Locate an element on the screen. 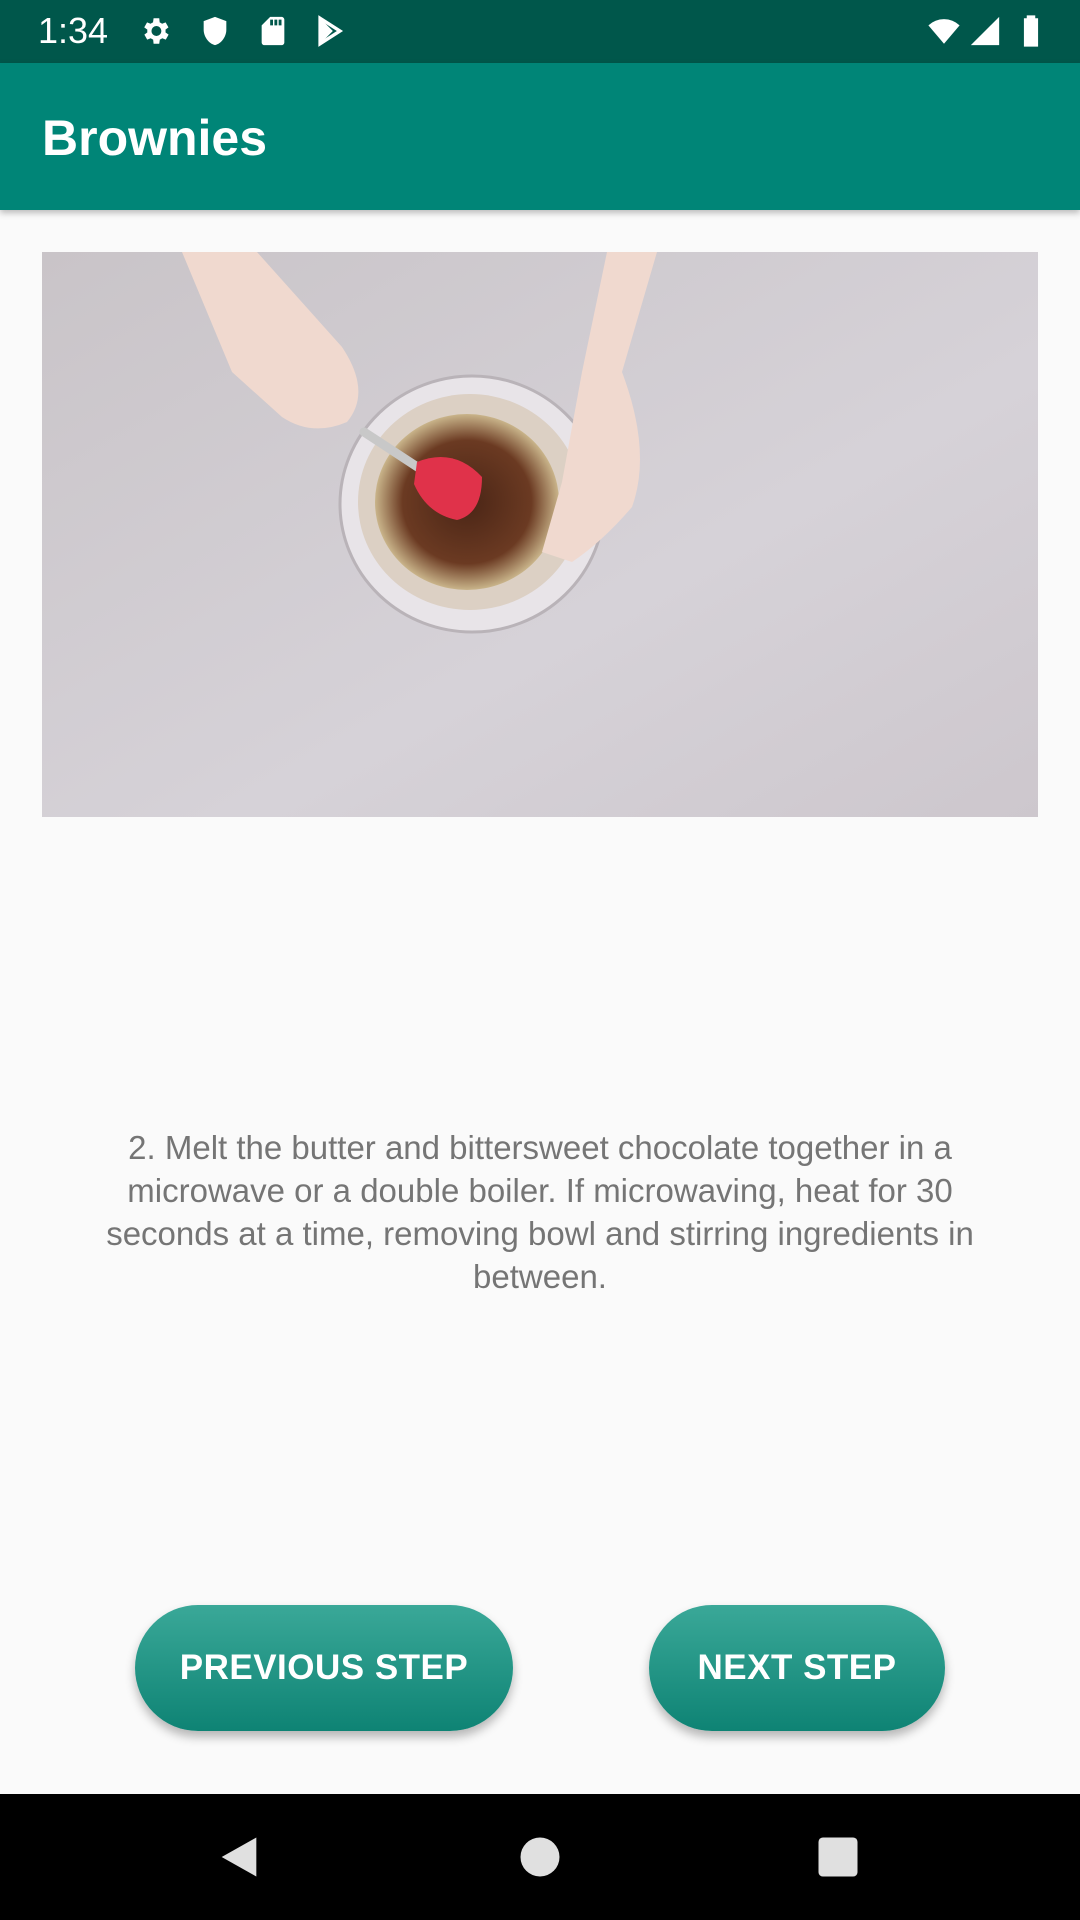 The image size is (1080, 1920). sd-card-icon is located at coordinates (273, 31).